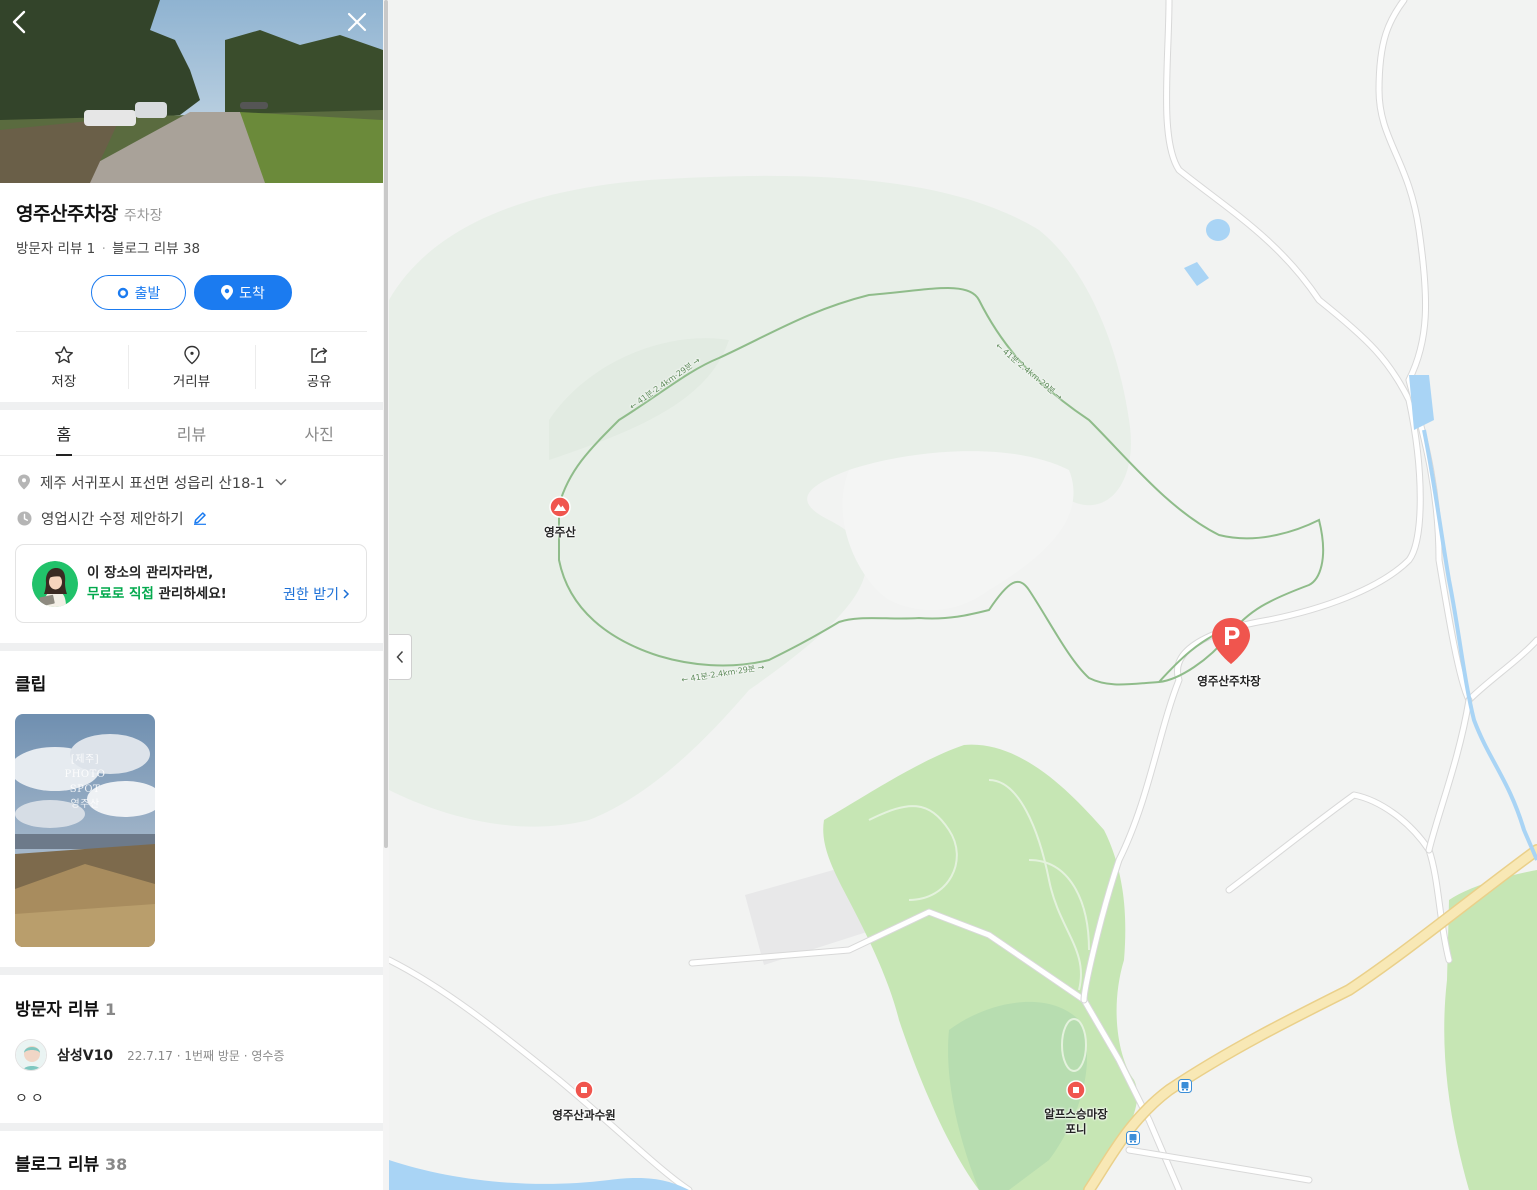 The image size is (1537, 1190). What do you see at coordinates (357, 22) in the screenshot?
I see `close-icon` at bounding box center [357, 22].